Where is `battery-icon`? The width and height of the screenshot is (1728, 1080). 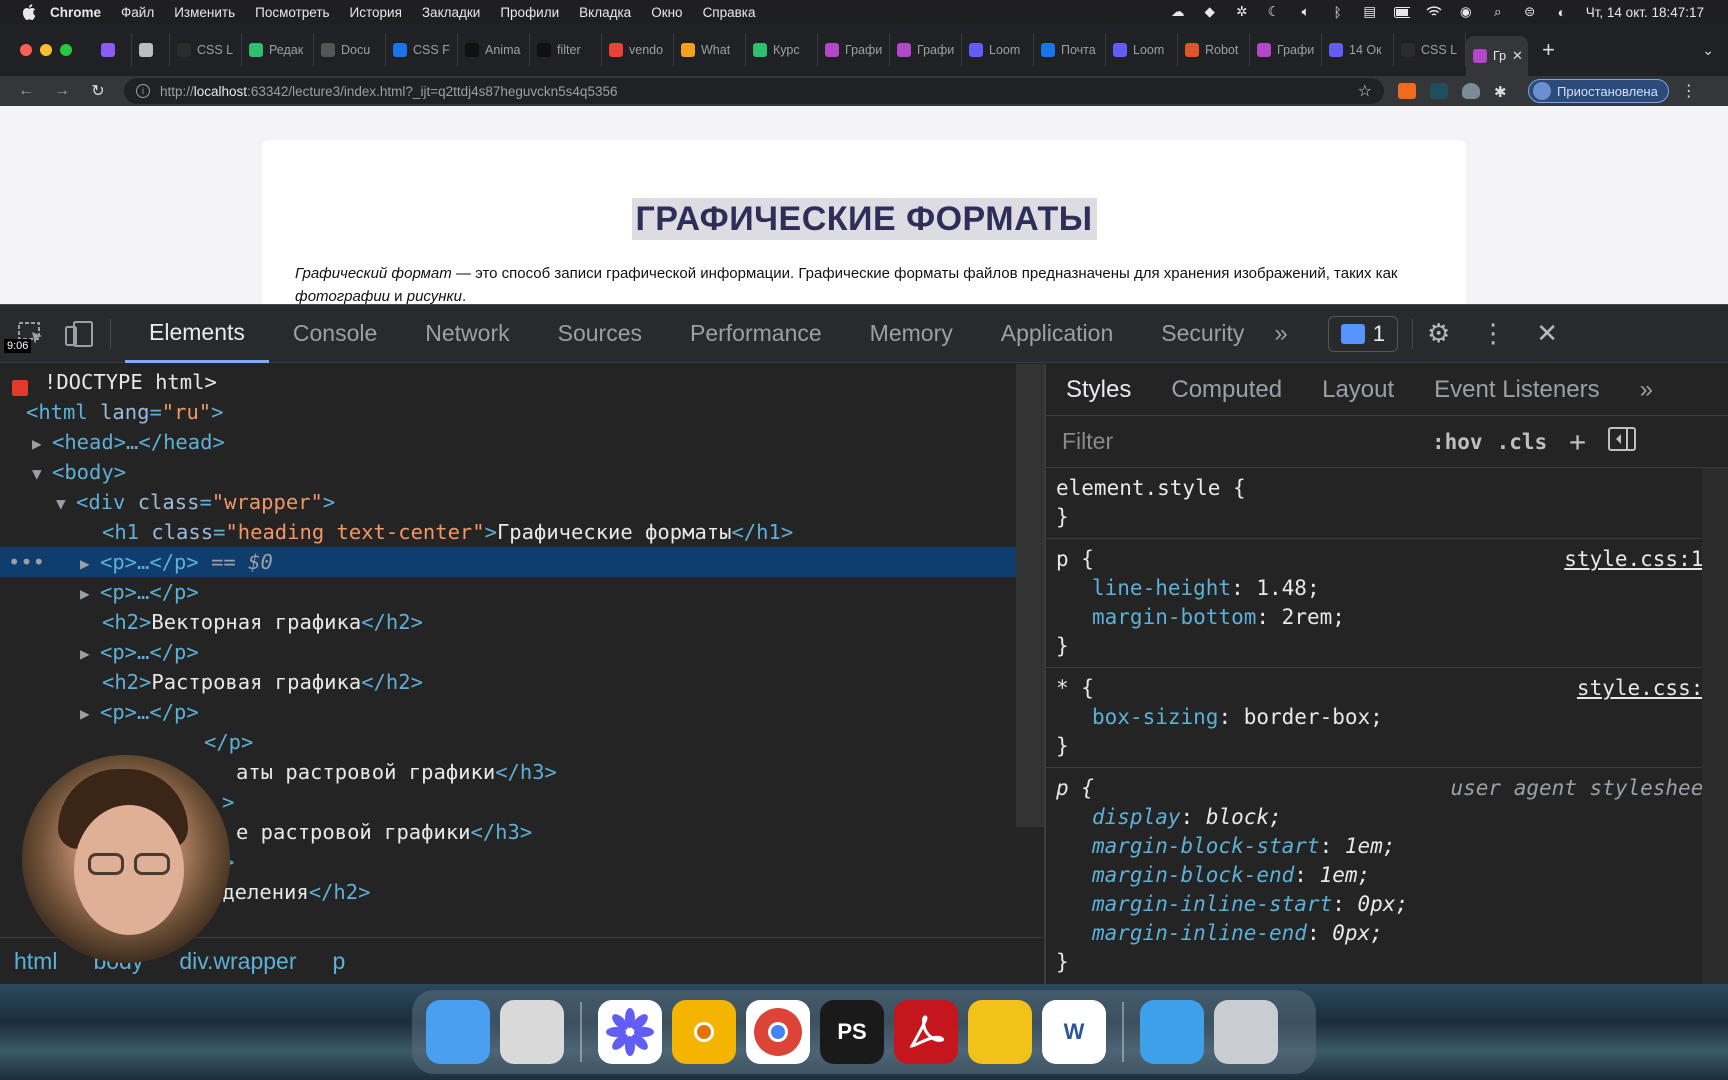 battery-icon is located at coordinates (1401, 12).